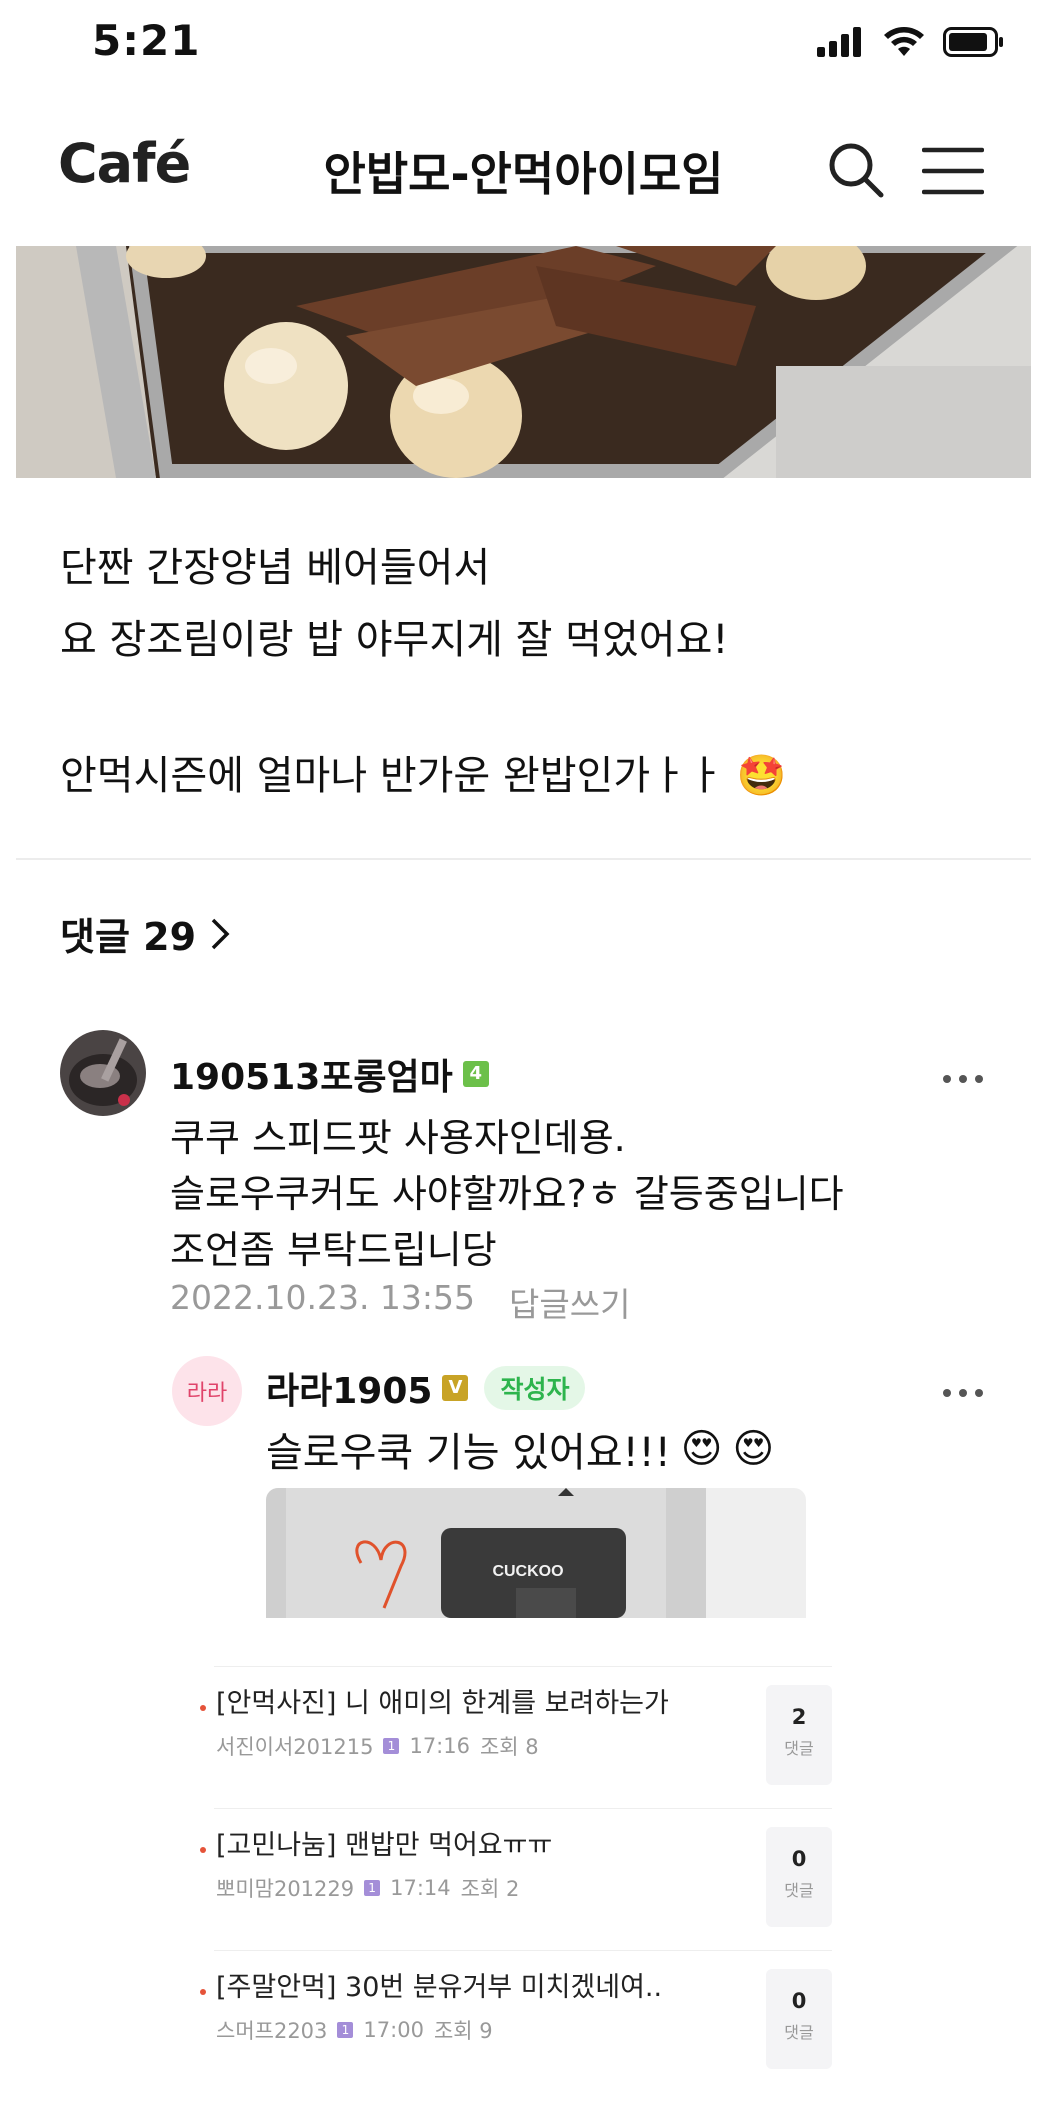 The width and height of the screenshot is (1047, 2118). I want to click on comment-date: 2022.10.23. 13:55, so click(323, 1297).